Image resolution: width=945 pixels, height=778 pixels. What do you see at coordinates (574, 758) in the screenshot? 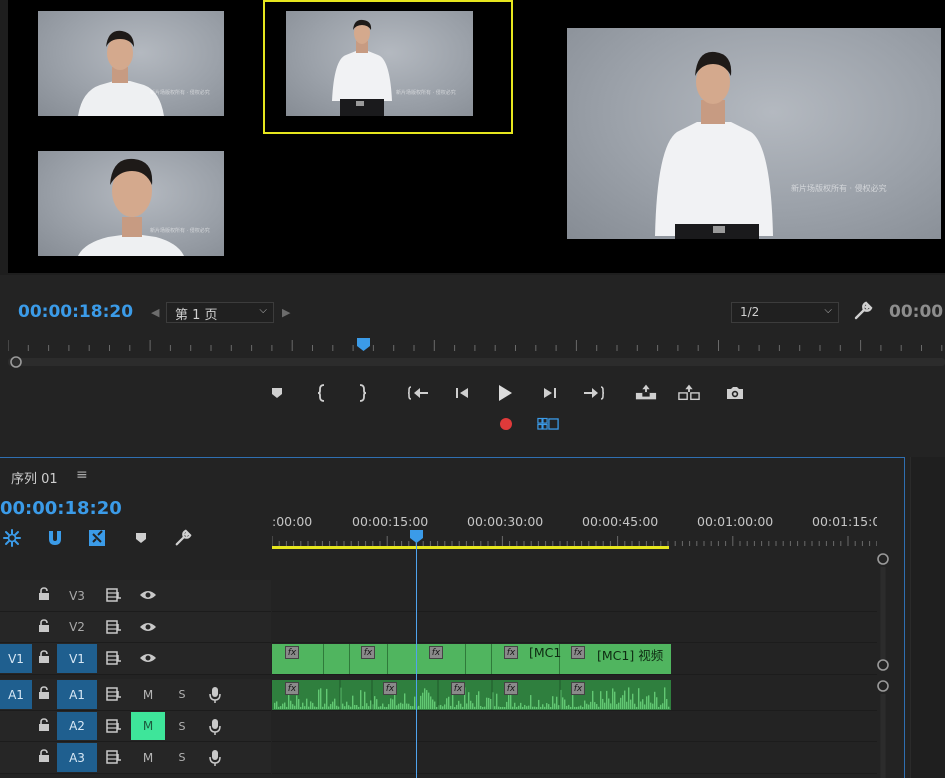
I see `track-lane-a3` at bounding box center [574, 758].